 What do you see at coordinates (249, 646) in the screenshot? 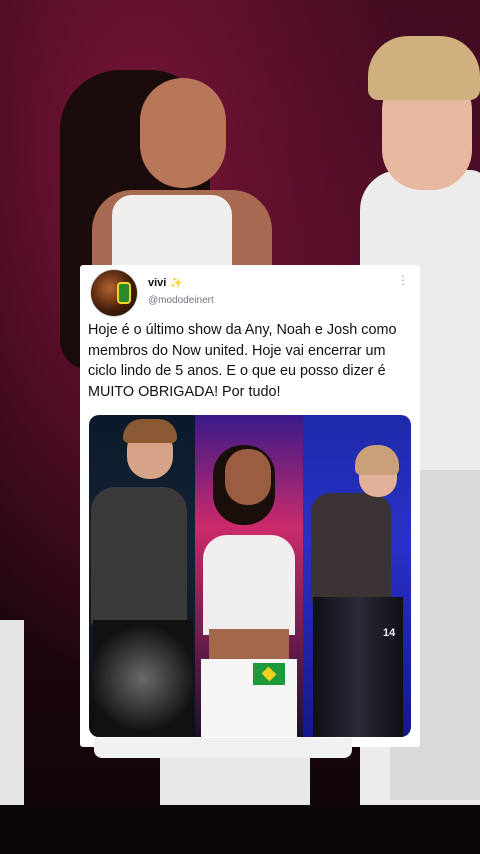
I see `photo-figure-waist` at bounding box center [249, 646].